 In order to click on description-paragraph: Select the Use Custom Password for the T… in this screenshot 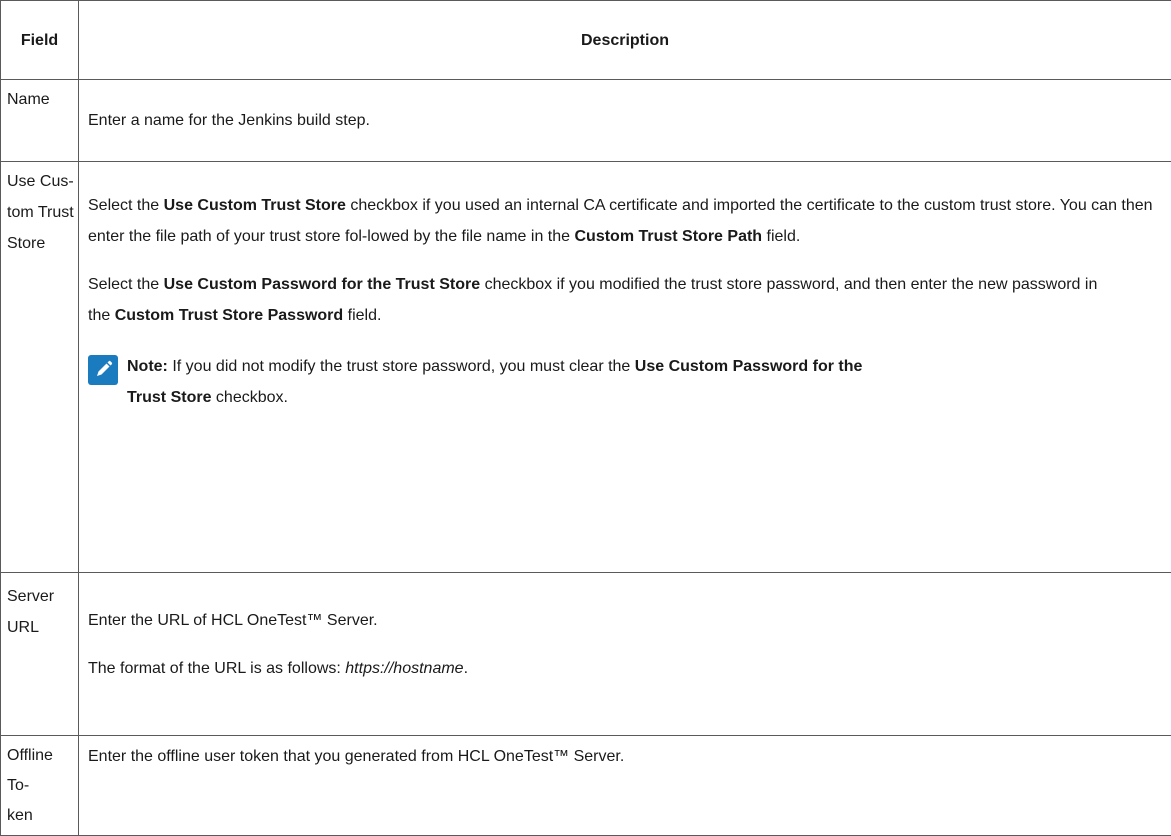, I will do `click(629, 300)`.